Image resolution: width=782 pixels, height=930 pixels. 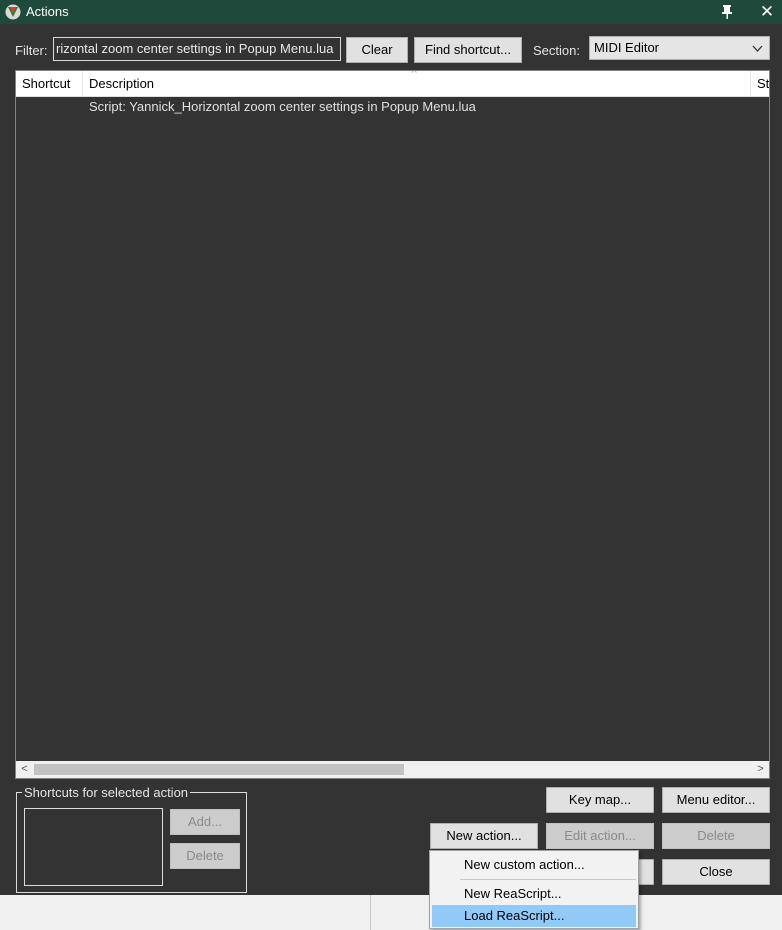 I want to click on section-label: Section:, so click(x=556, y=50).